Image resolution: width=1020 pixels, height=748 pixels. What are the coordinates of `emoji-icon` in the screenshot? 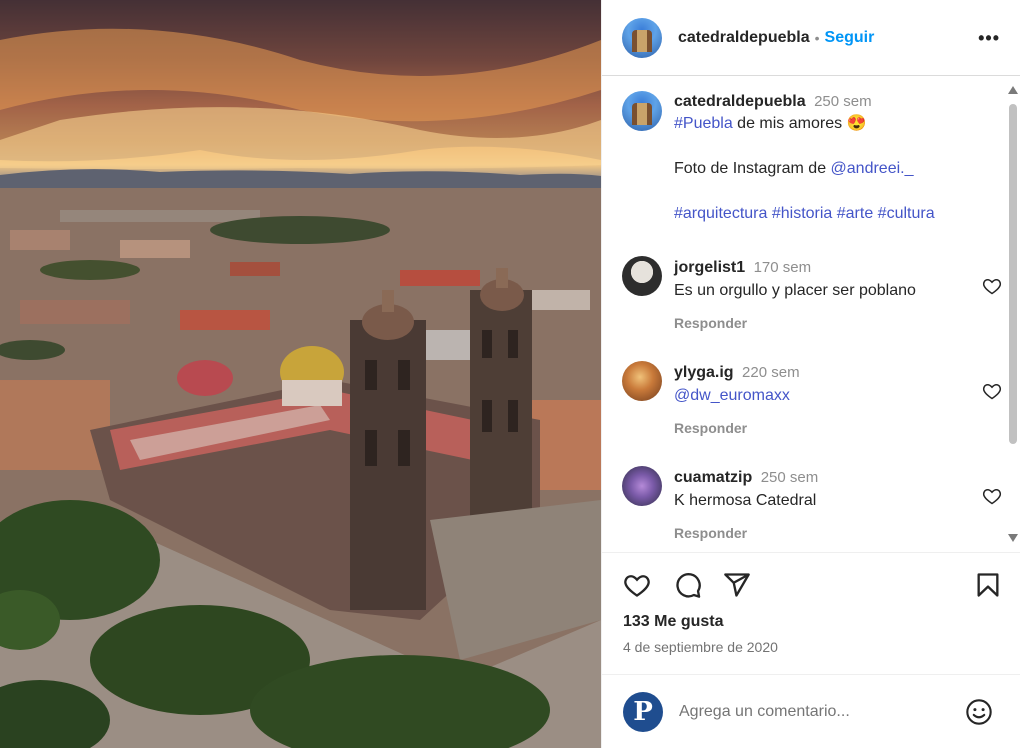 It's located at (979, 712).